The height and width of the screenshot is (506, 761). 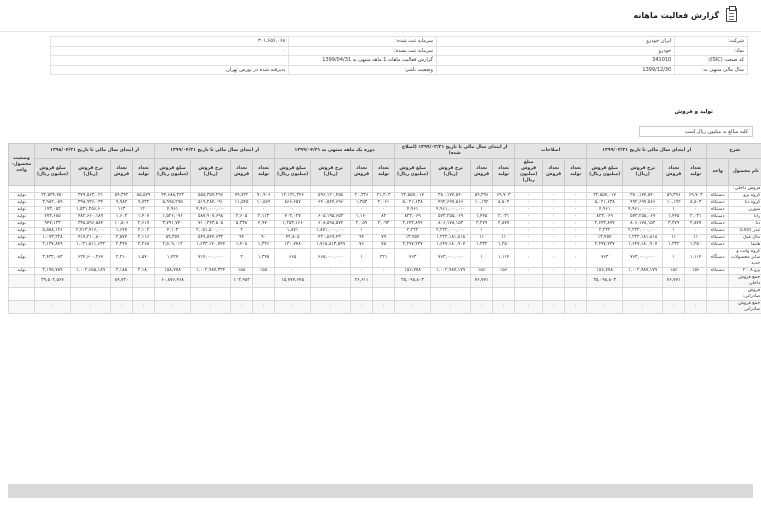 I want to click on table-row: فروش صادراتی:, so click(x=384, y=294).